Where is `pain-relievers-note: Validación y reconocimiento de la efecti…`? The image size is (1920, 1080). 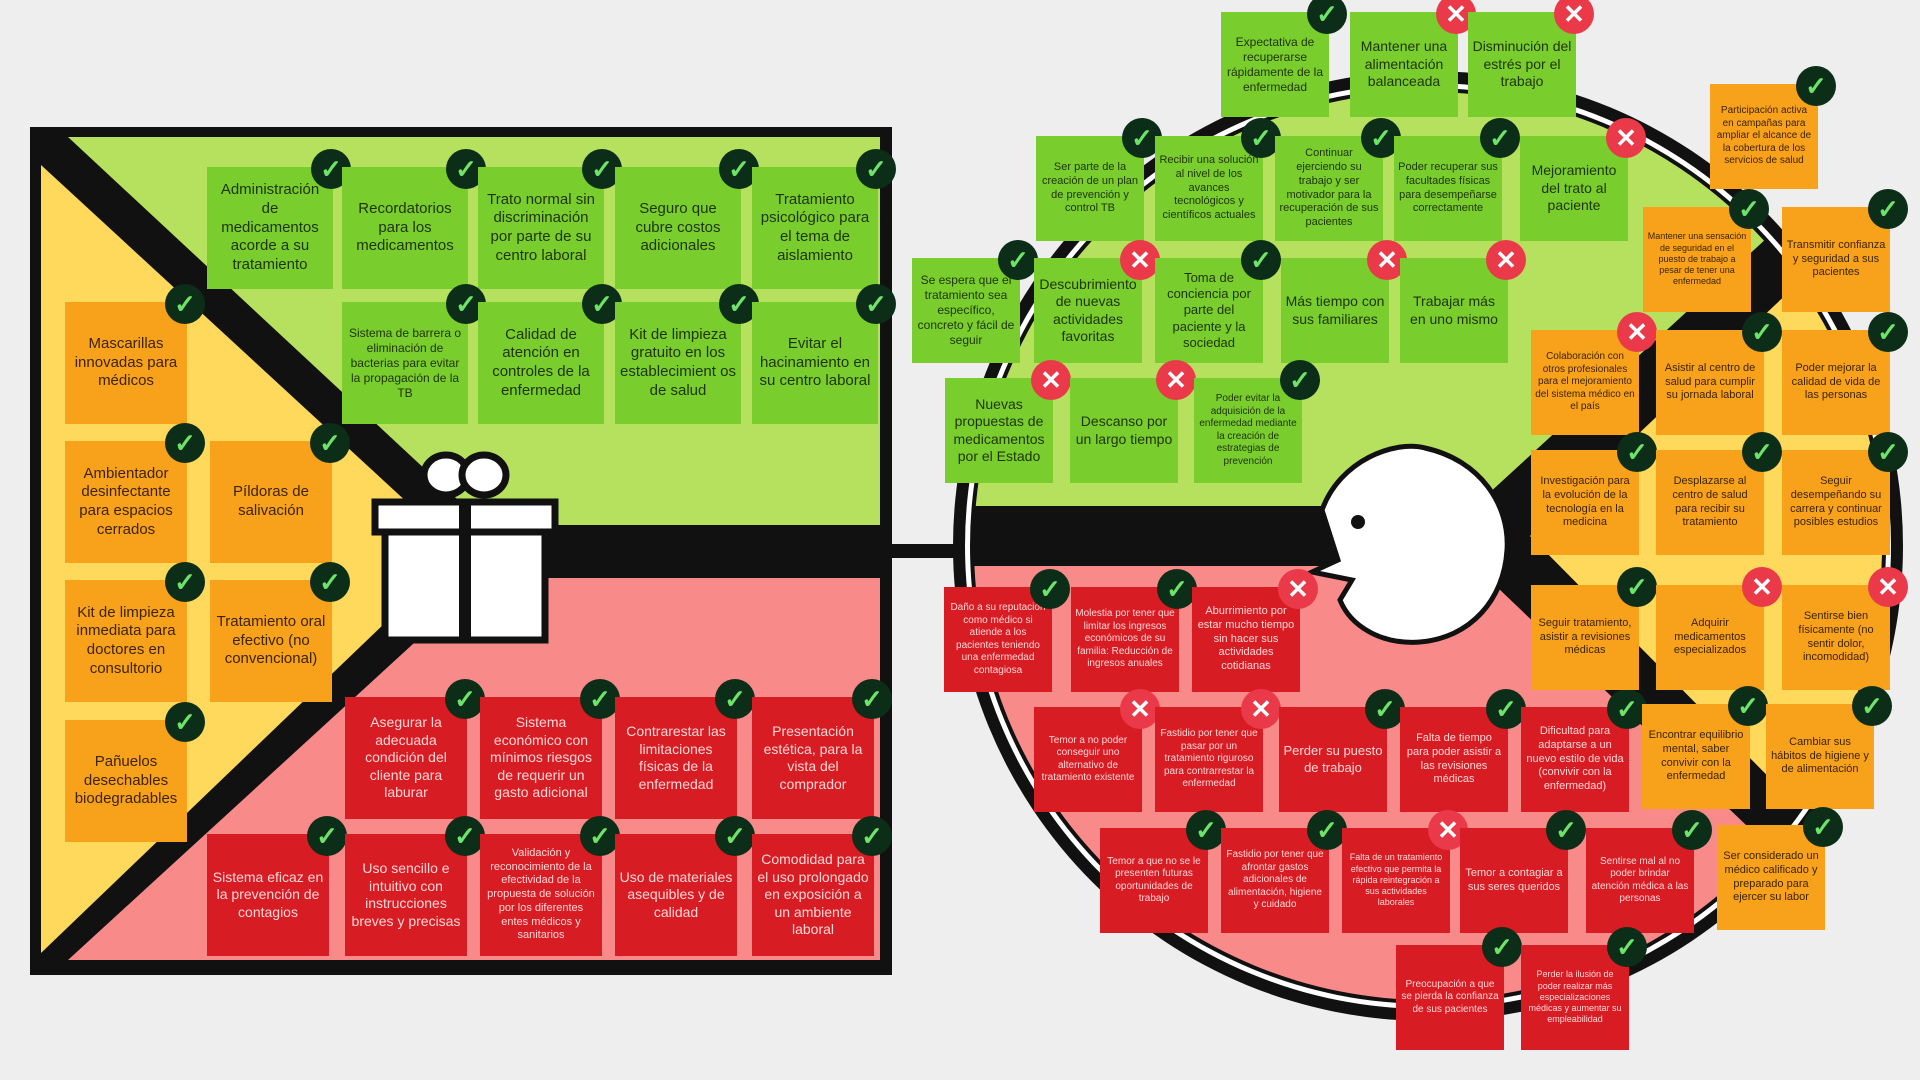 pain-relievers-note: Validación y reconocimiento de la efecti… is located at coordinates (541, 895).